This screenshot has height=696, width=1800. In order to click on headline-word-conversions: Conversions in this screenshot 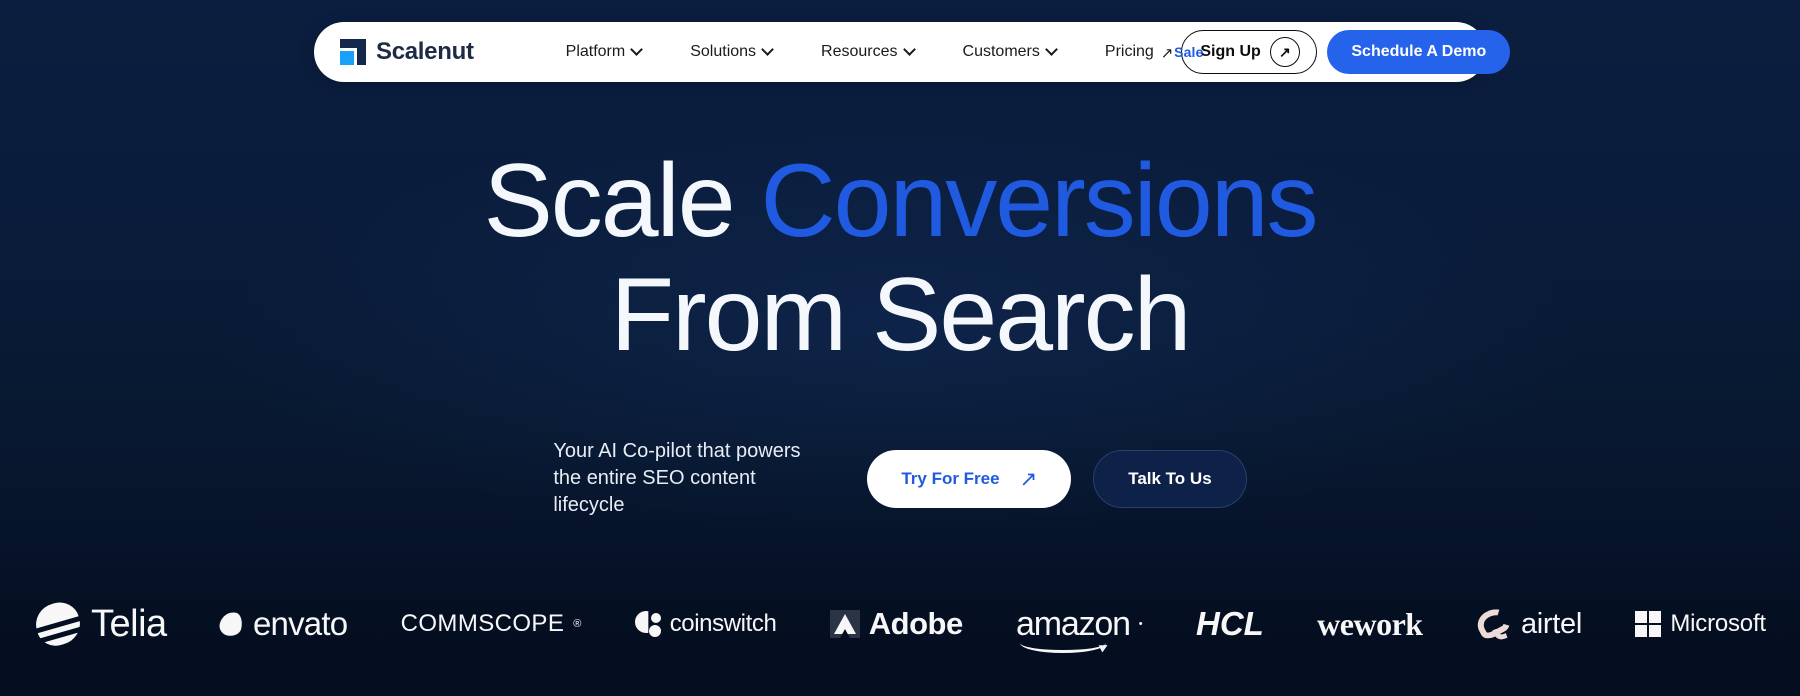, I will do `click(1039, 201)`.